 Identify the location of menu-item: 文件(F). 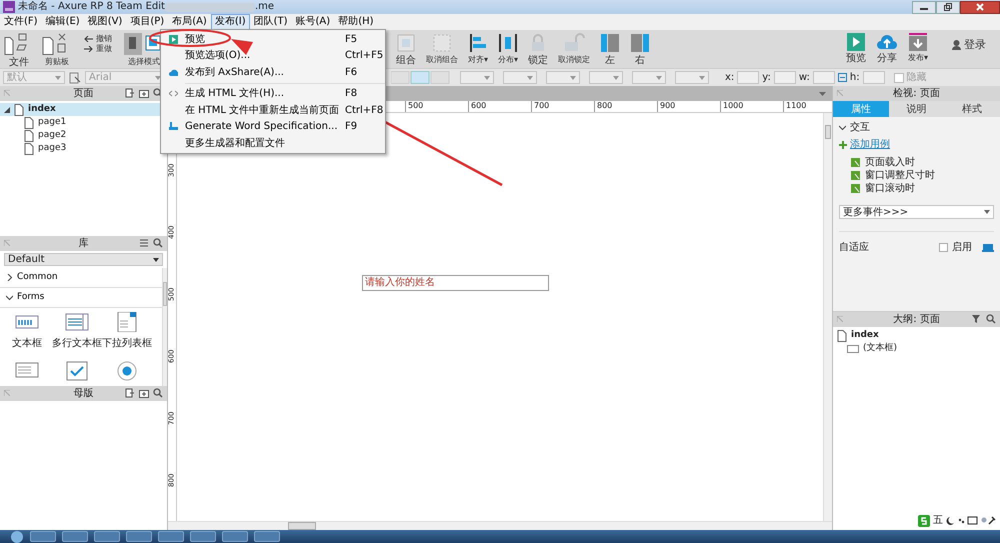
(21, 22).